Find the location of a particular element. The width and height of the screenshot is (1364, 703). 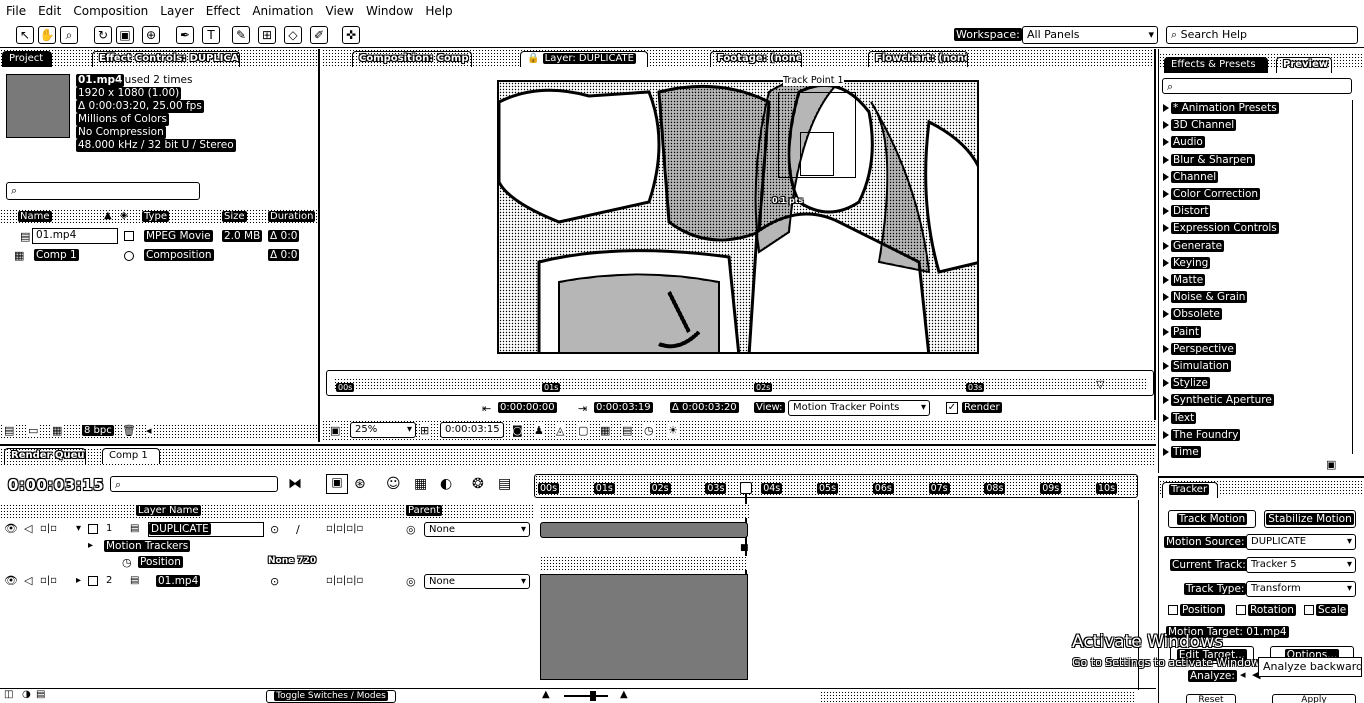

toggle-mask-icon: ▤ is located at coordinates (627, 430).